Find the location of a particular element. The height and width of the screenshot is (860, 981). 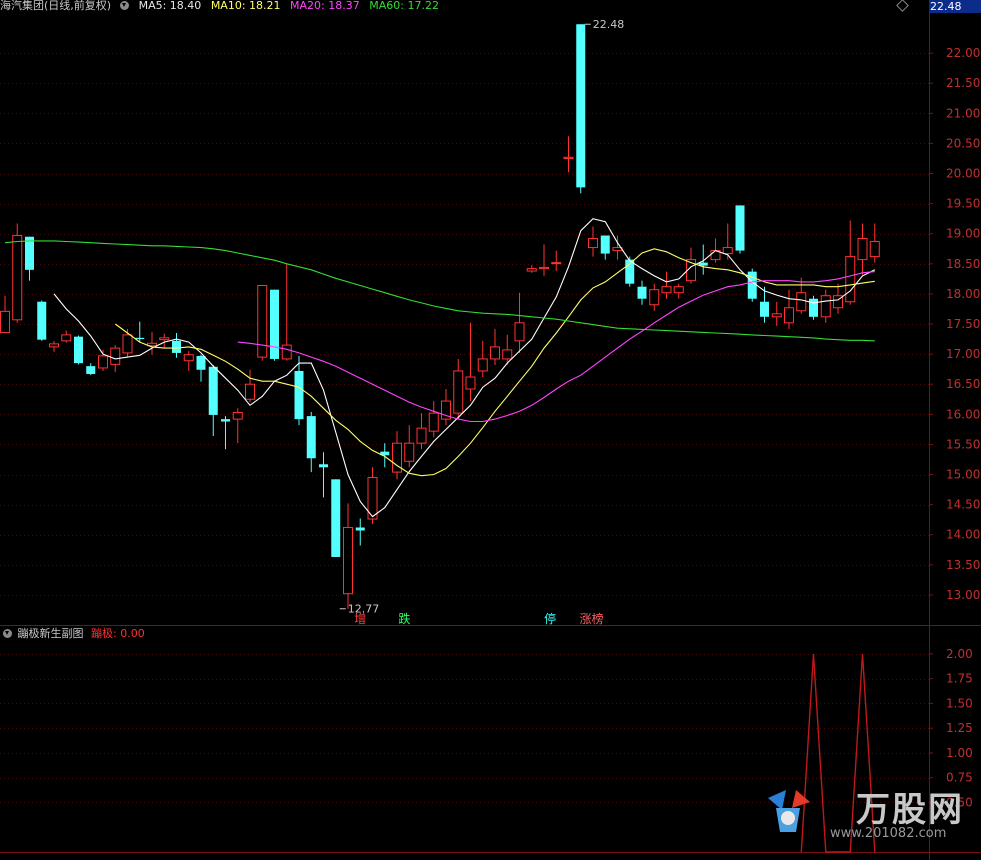

y-tick-label: 20.00 is located at coordinates (963, 174).